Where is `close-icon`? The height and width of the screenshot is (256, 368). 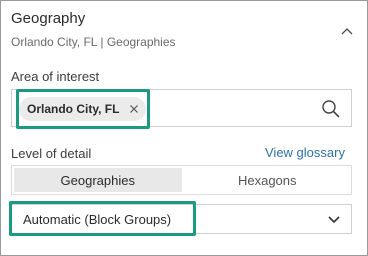 close-icon is located at coordinates (134, 109).